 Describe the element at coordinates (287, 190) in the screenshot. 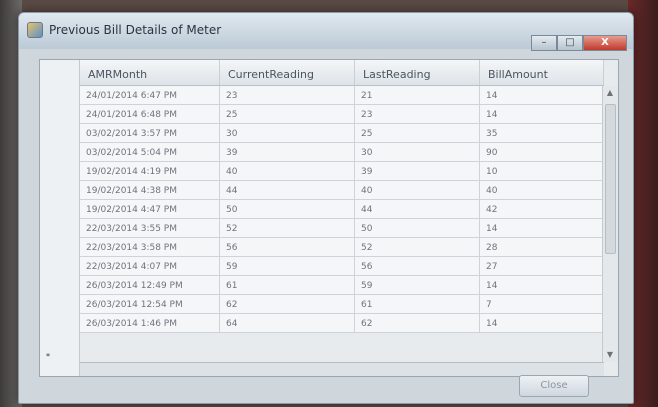

I see `cell-current-reading: 44` at that location.